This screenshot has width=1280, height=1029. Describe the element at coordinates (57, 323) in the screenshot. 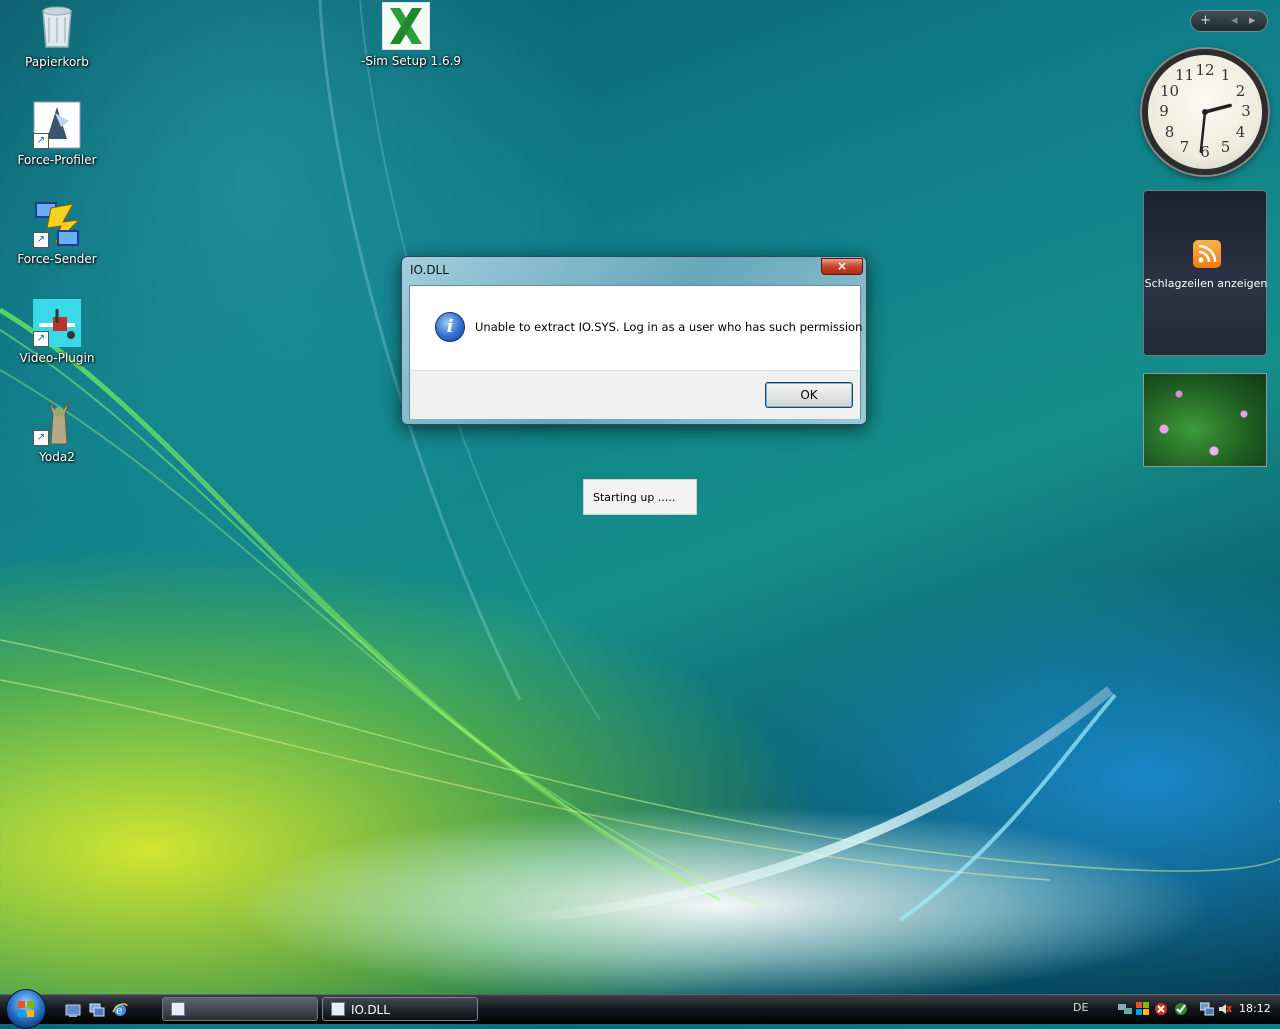

I see `video-plugin-icon: ↗` at that location.